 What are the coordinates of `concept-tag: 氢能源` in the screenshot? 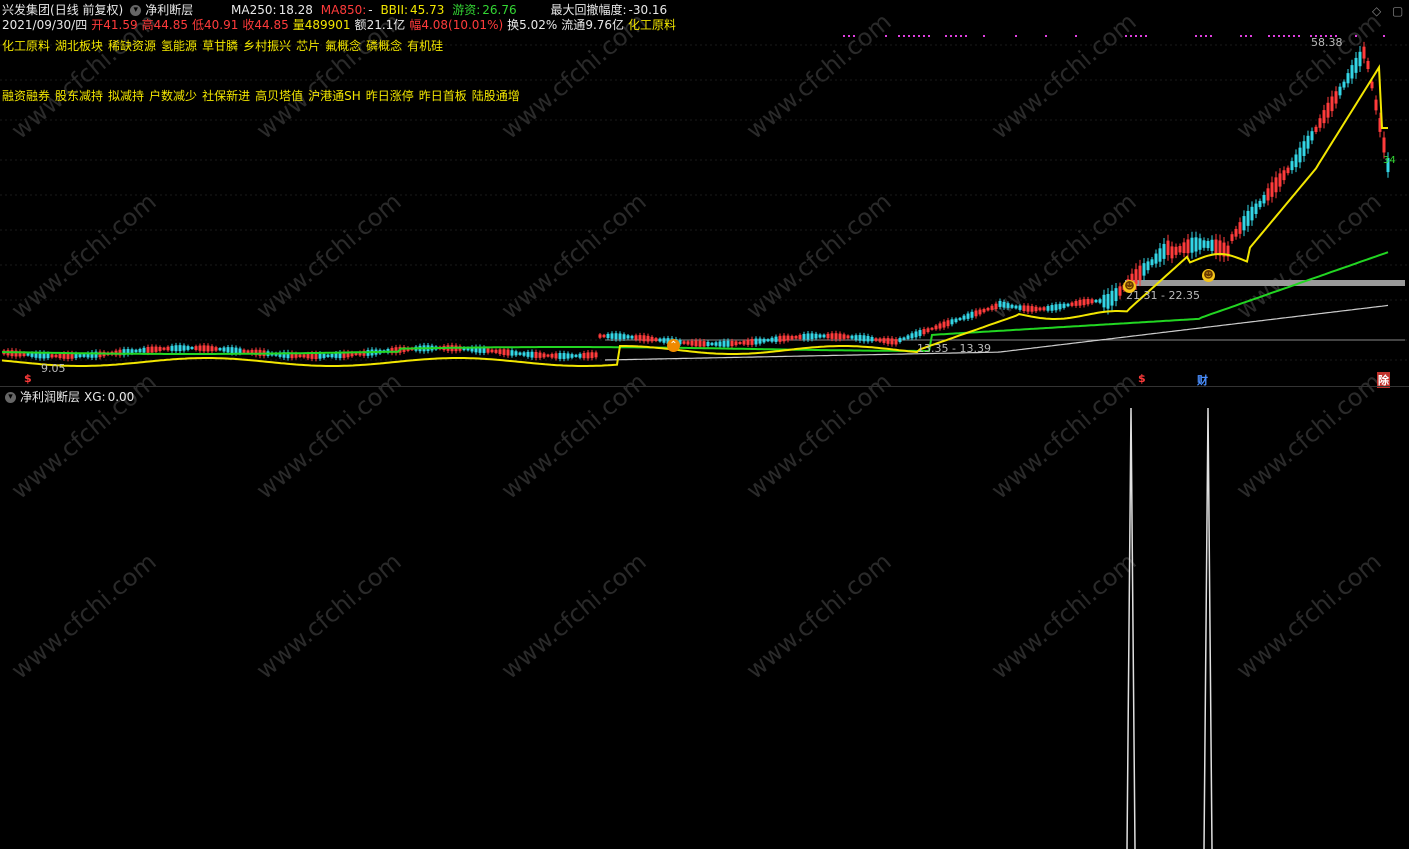 It's located at (179, 46).